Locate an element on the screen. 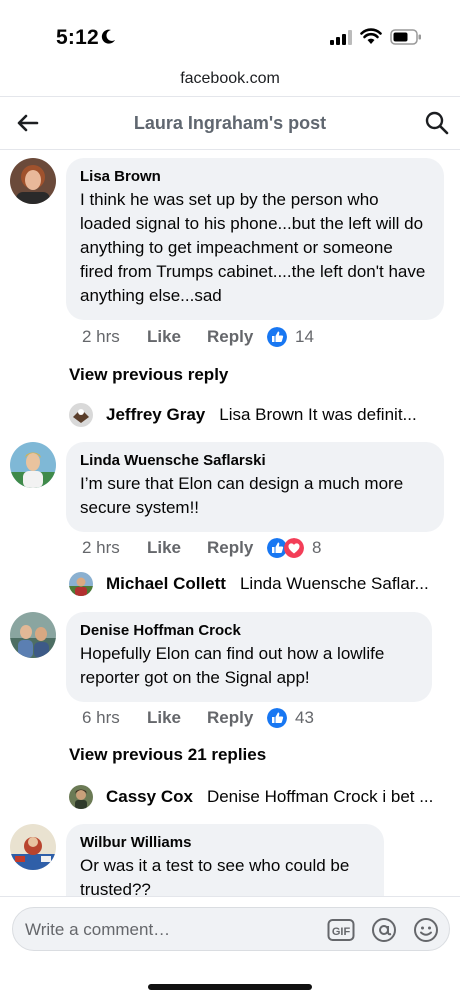  status-bar: 5:12 is located at coordinates (230, 31).